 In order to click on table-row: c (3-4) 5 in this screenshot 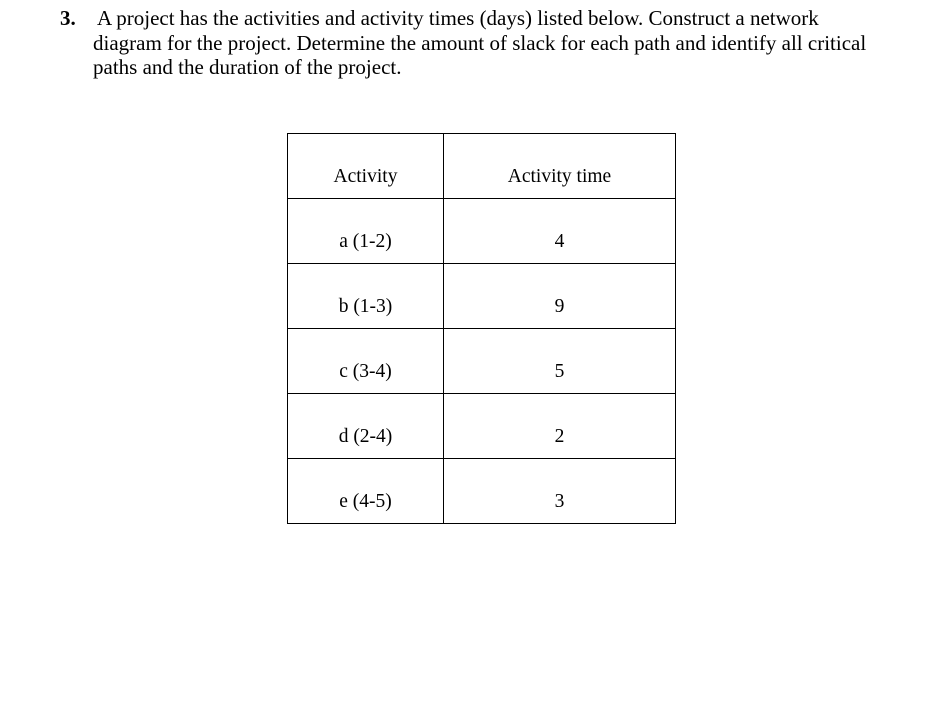, I will do `click(481, 361)`.